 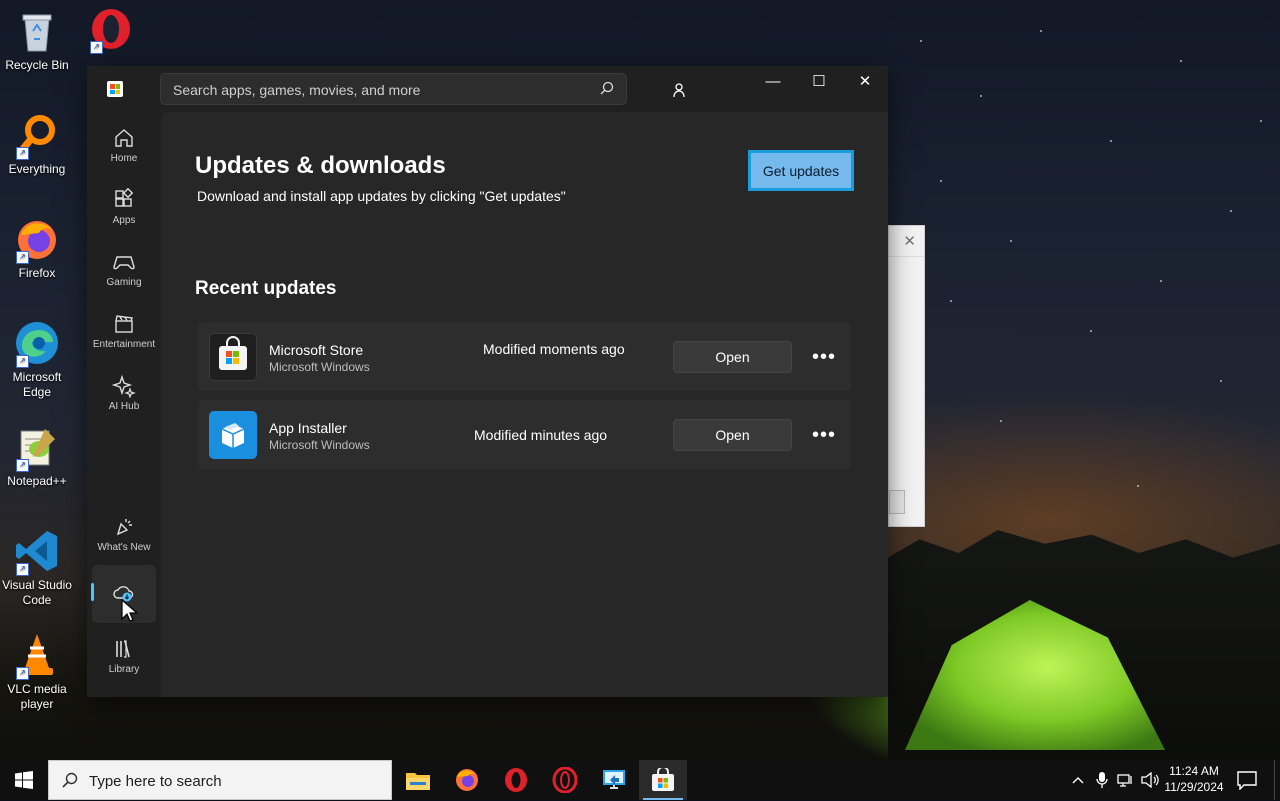 I want to click on app-name: App Installer, so click(x=308, y=428).